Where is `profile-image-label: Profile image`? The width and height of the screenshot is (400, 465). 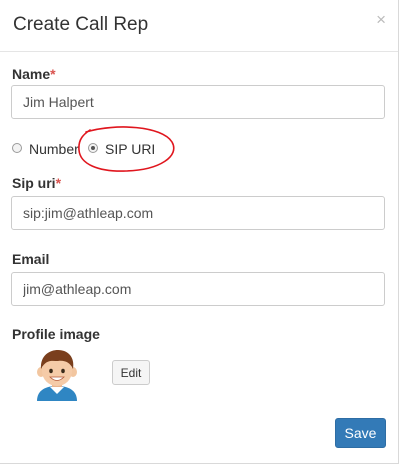 profile-image-label: Profile image is located at coordinates (56, 334).